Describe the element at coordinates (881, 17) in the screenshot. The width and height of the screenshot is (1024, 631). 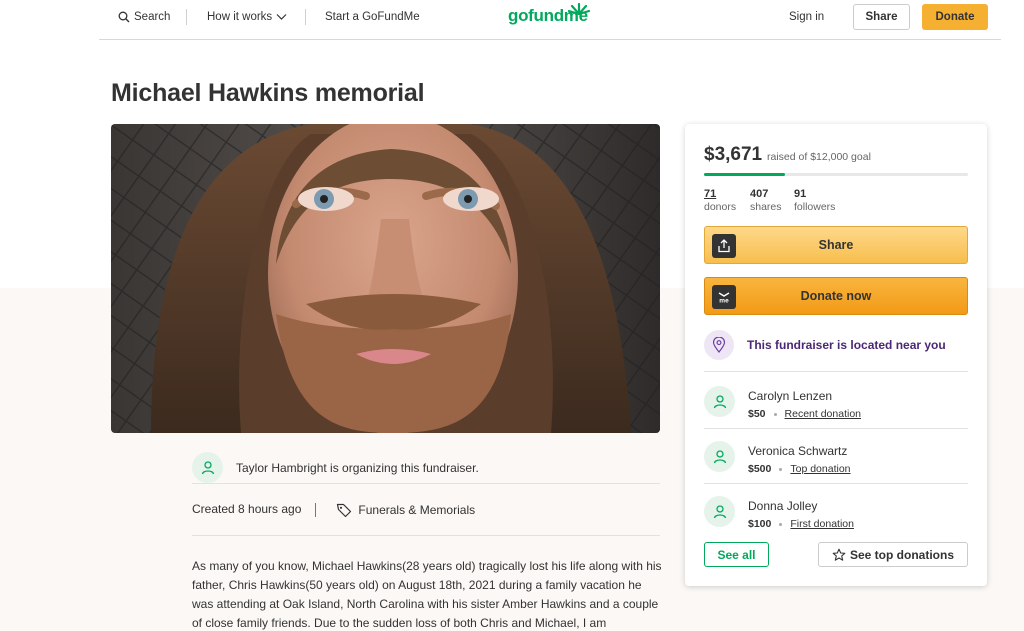
I see `header-share-button: Share` at that location.